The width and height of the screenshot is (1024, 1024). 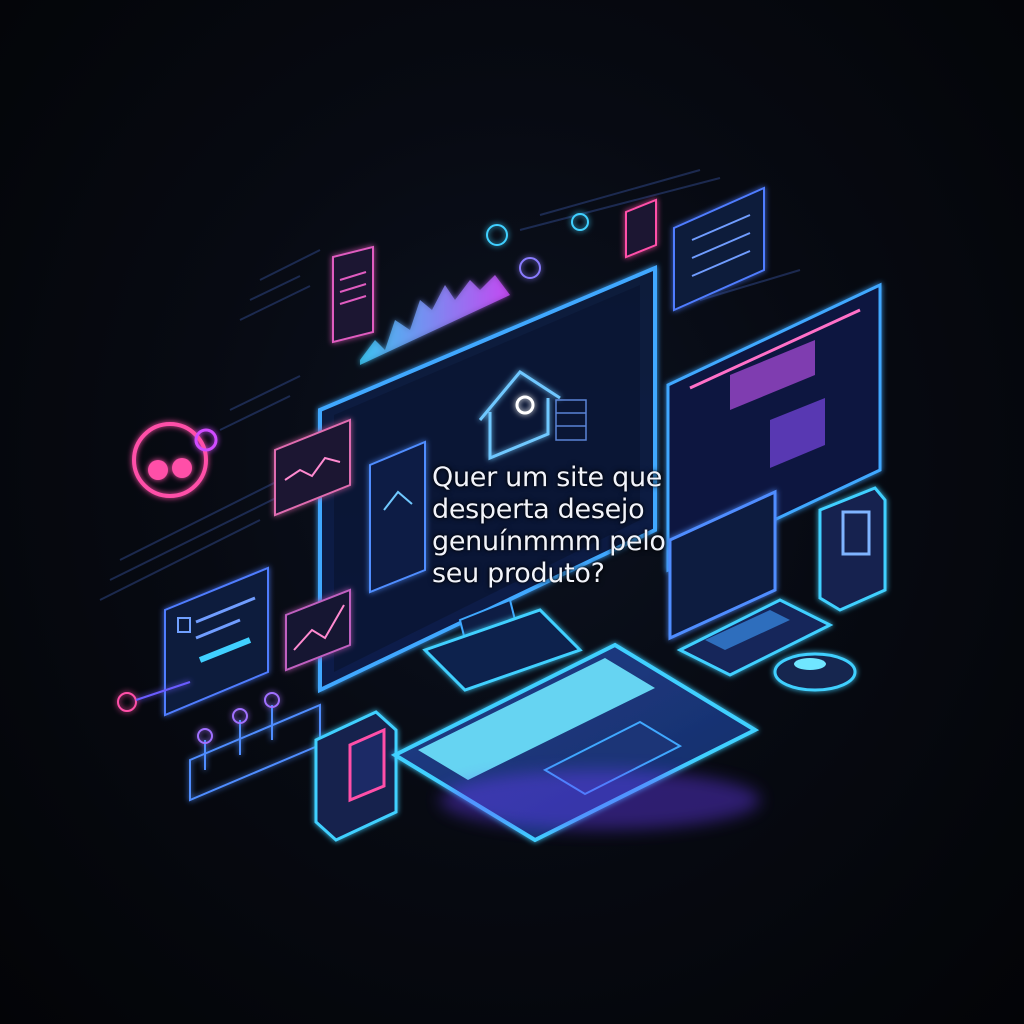 What do you see at coordinates (219, 741) in the screenshot?
I see `network-icon` at bounding box center [219, 741].